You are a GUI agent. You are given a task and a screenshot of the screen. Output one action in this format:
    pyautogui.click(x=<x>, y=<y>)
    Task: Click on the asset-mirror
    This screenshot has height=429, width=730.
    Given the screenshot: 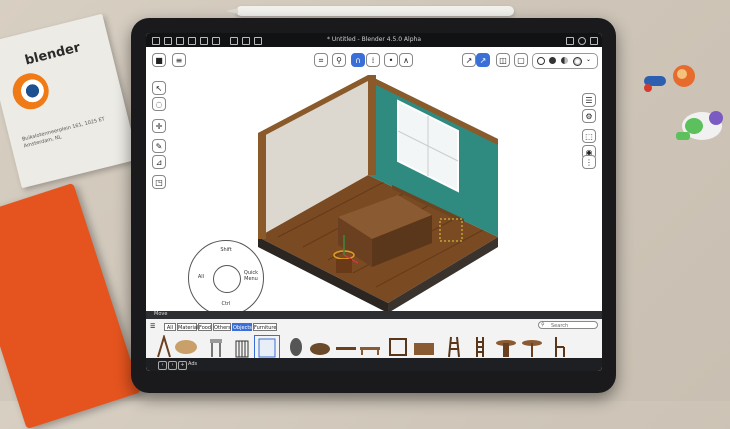 What is the action you would take?
    pyautogui.click(x=296, y=347)
    